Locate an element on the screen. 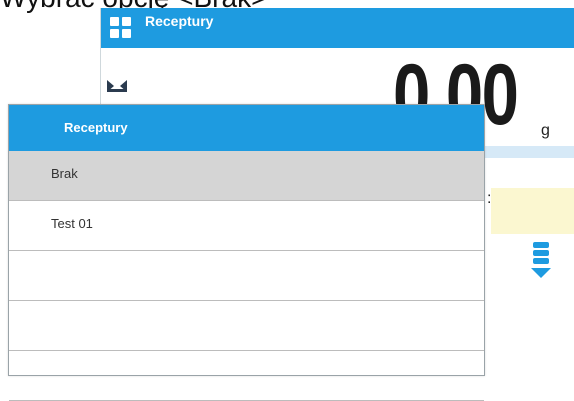  list-item-brak: Brak is located at coordinates (246, 176).